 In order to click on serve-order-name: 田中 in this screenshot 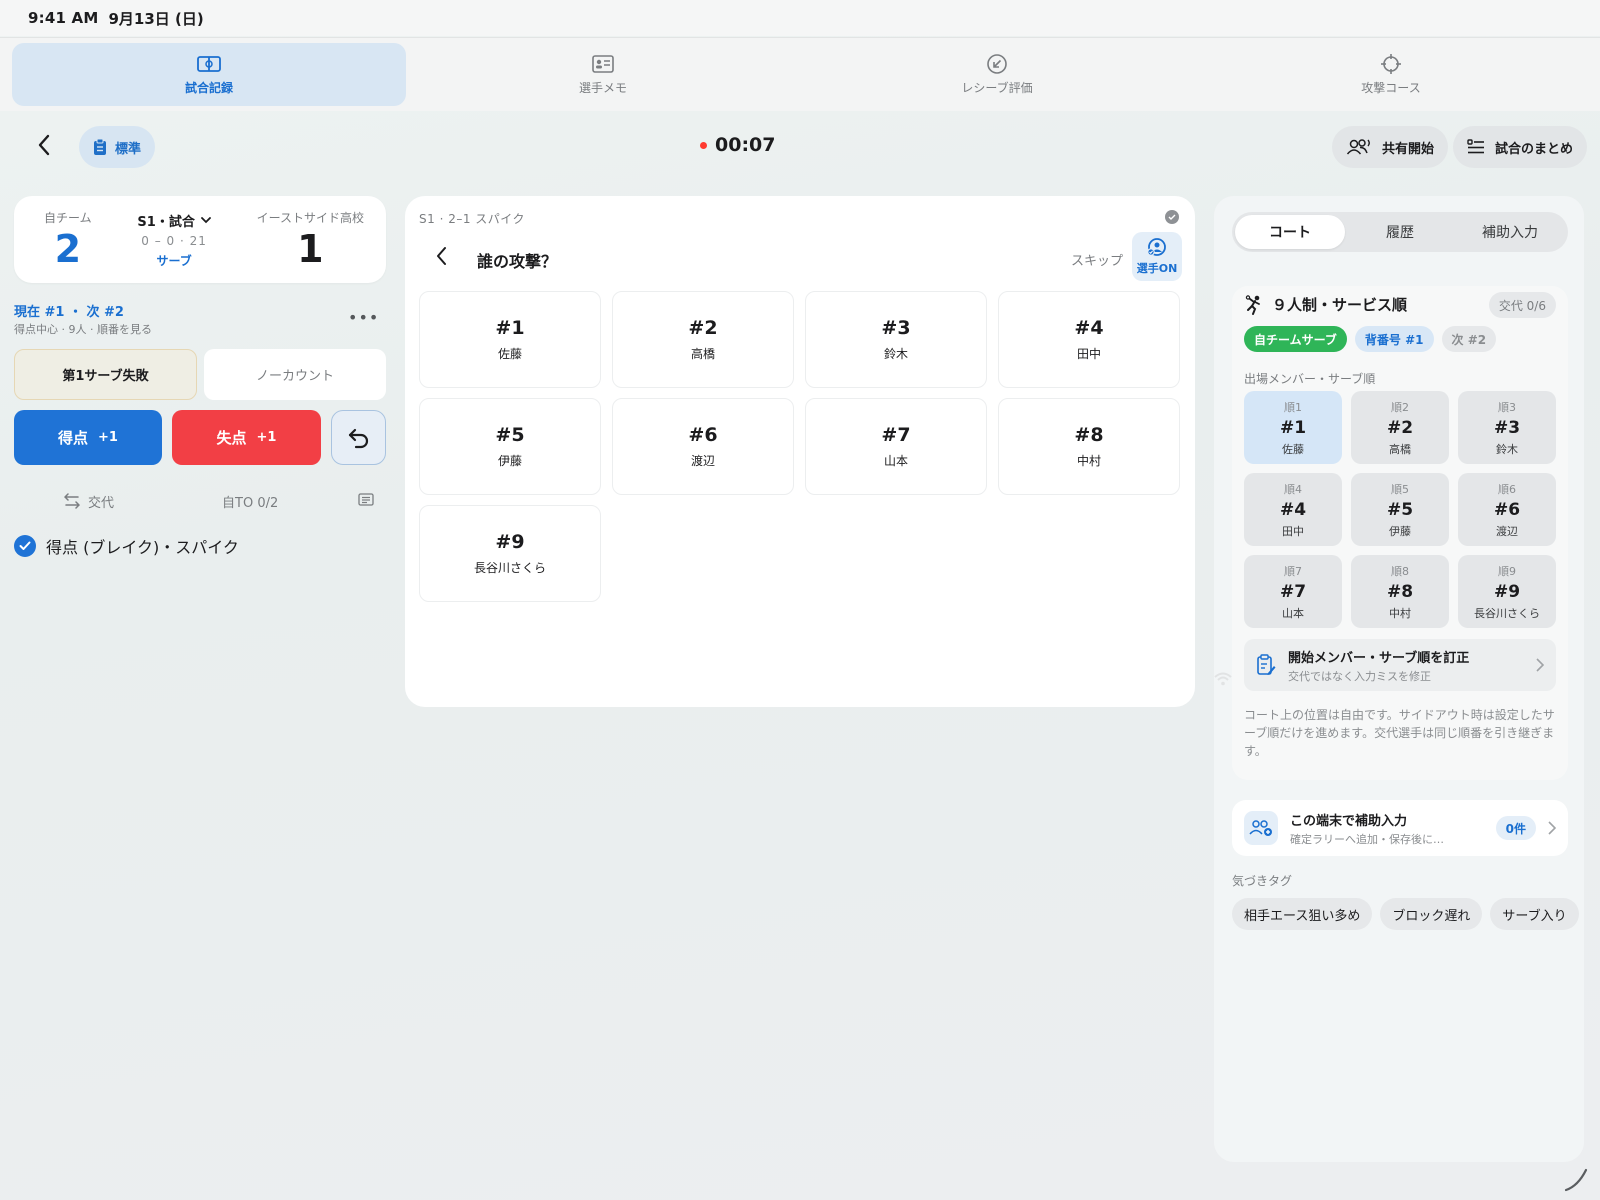, I will do `click(1293, 531)`.